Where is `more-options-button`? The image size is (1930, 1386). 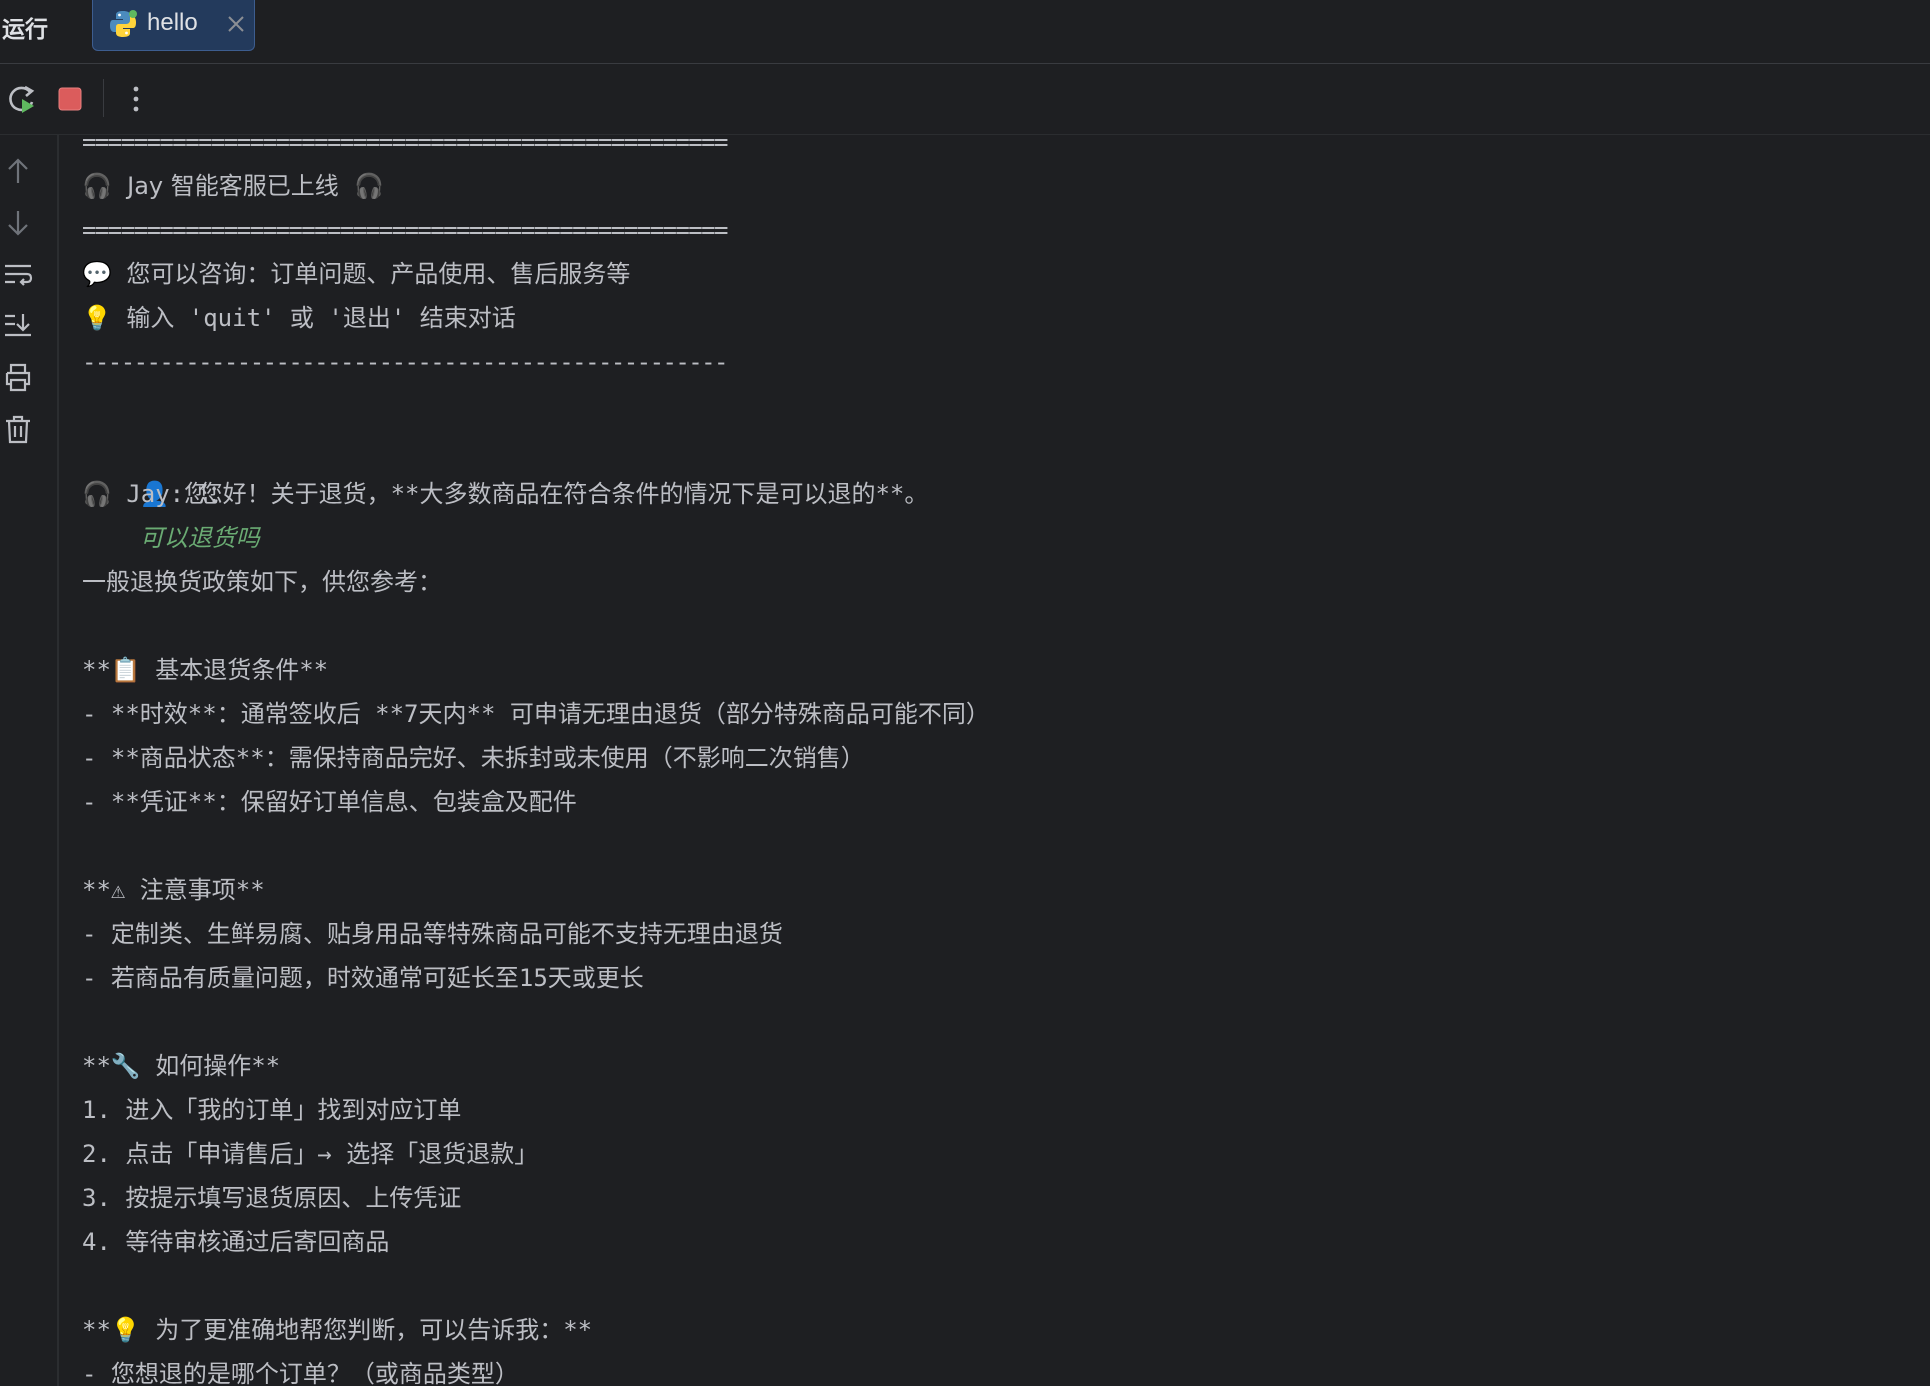
more-options-button is located at coordinates (136, 99).